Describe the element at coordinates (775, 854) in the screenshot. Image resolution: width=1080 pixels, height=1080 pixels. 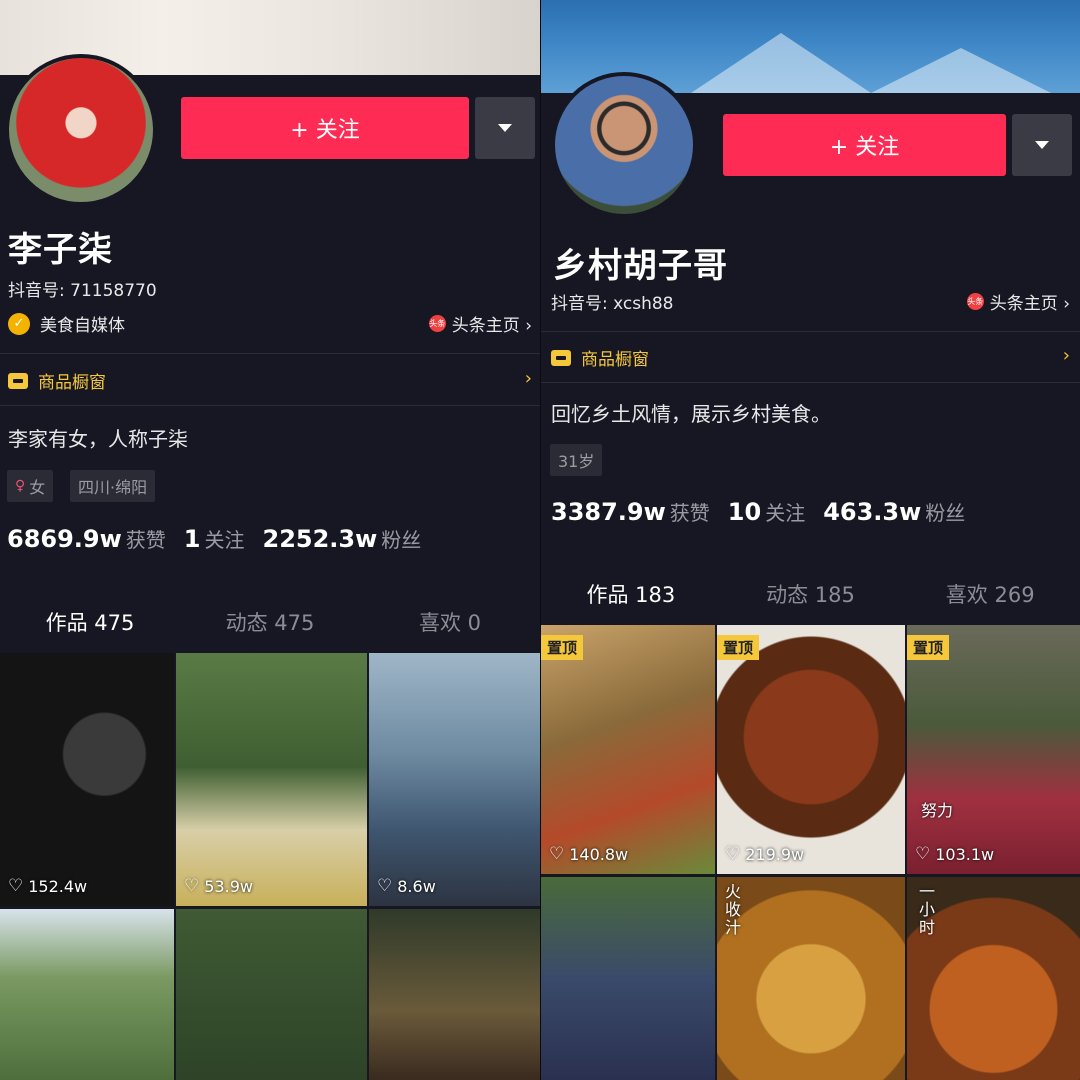
I see `like-count-value: 219.9w` at that location.